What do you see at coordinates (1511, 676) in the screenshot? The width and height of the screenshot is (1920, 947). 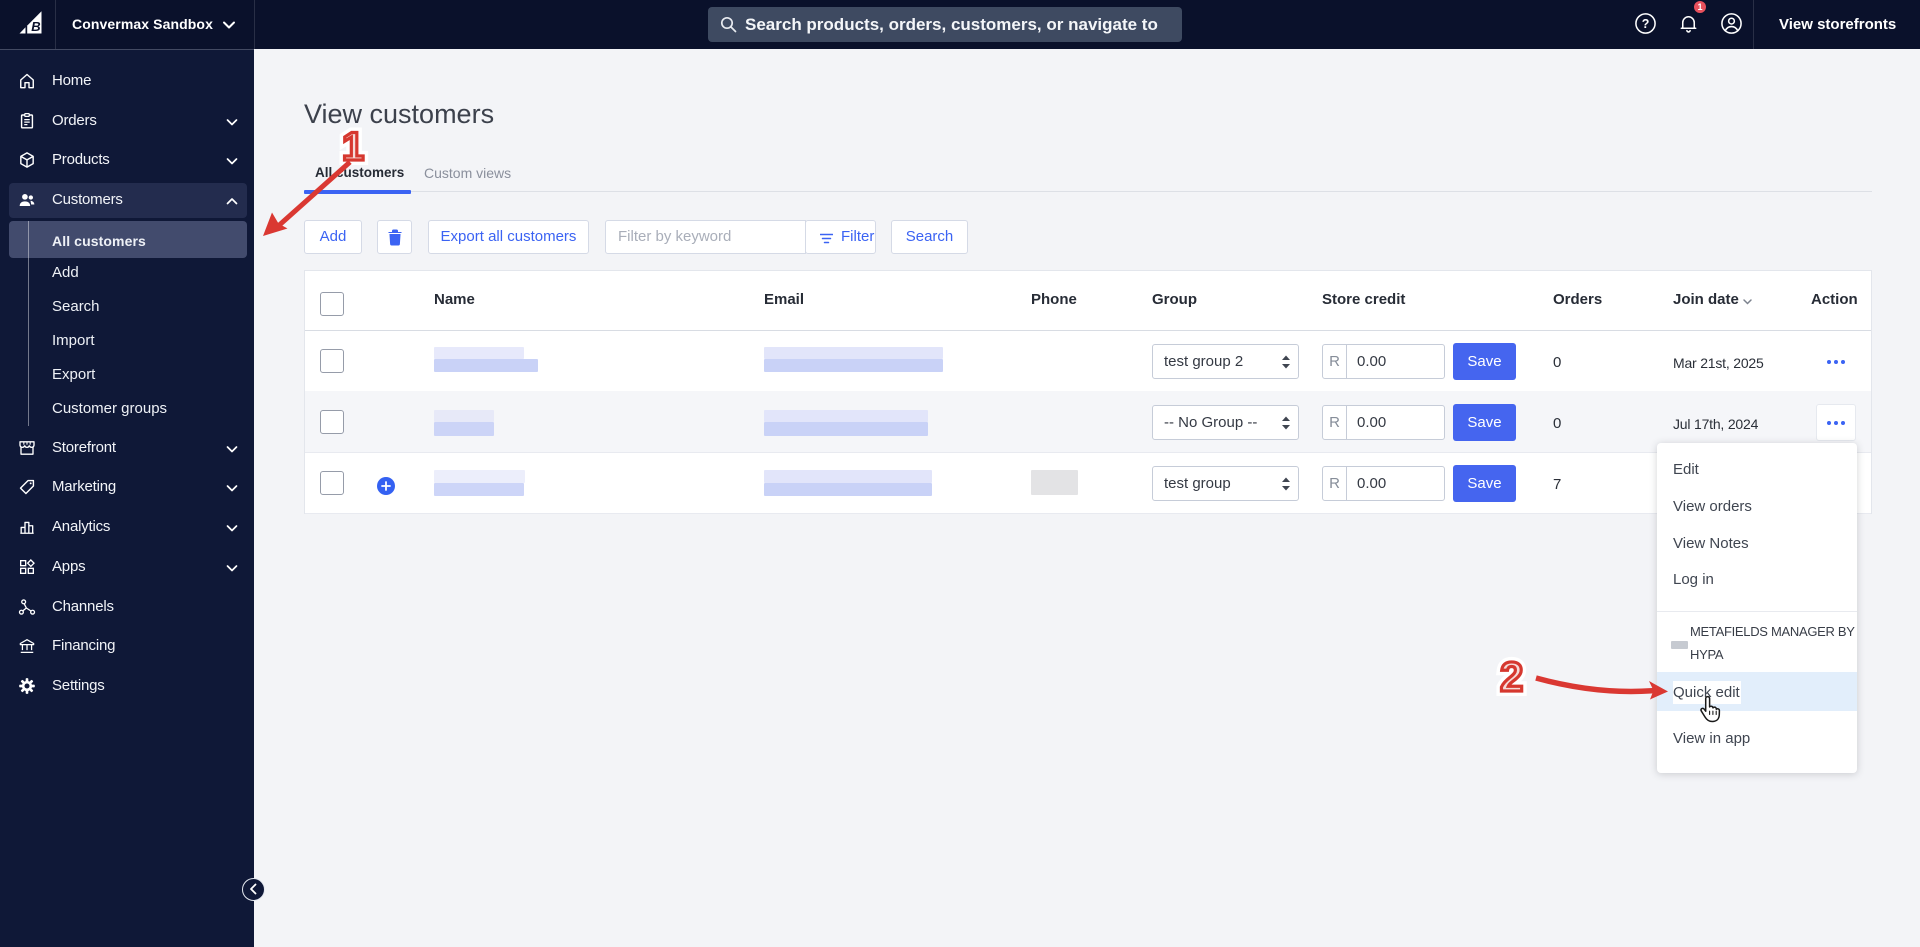 I see `svg-text: 2` at bounding box center [1511, 676].